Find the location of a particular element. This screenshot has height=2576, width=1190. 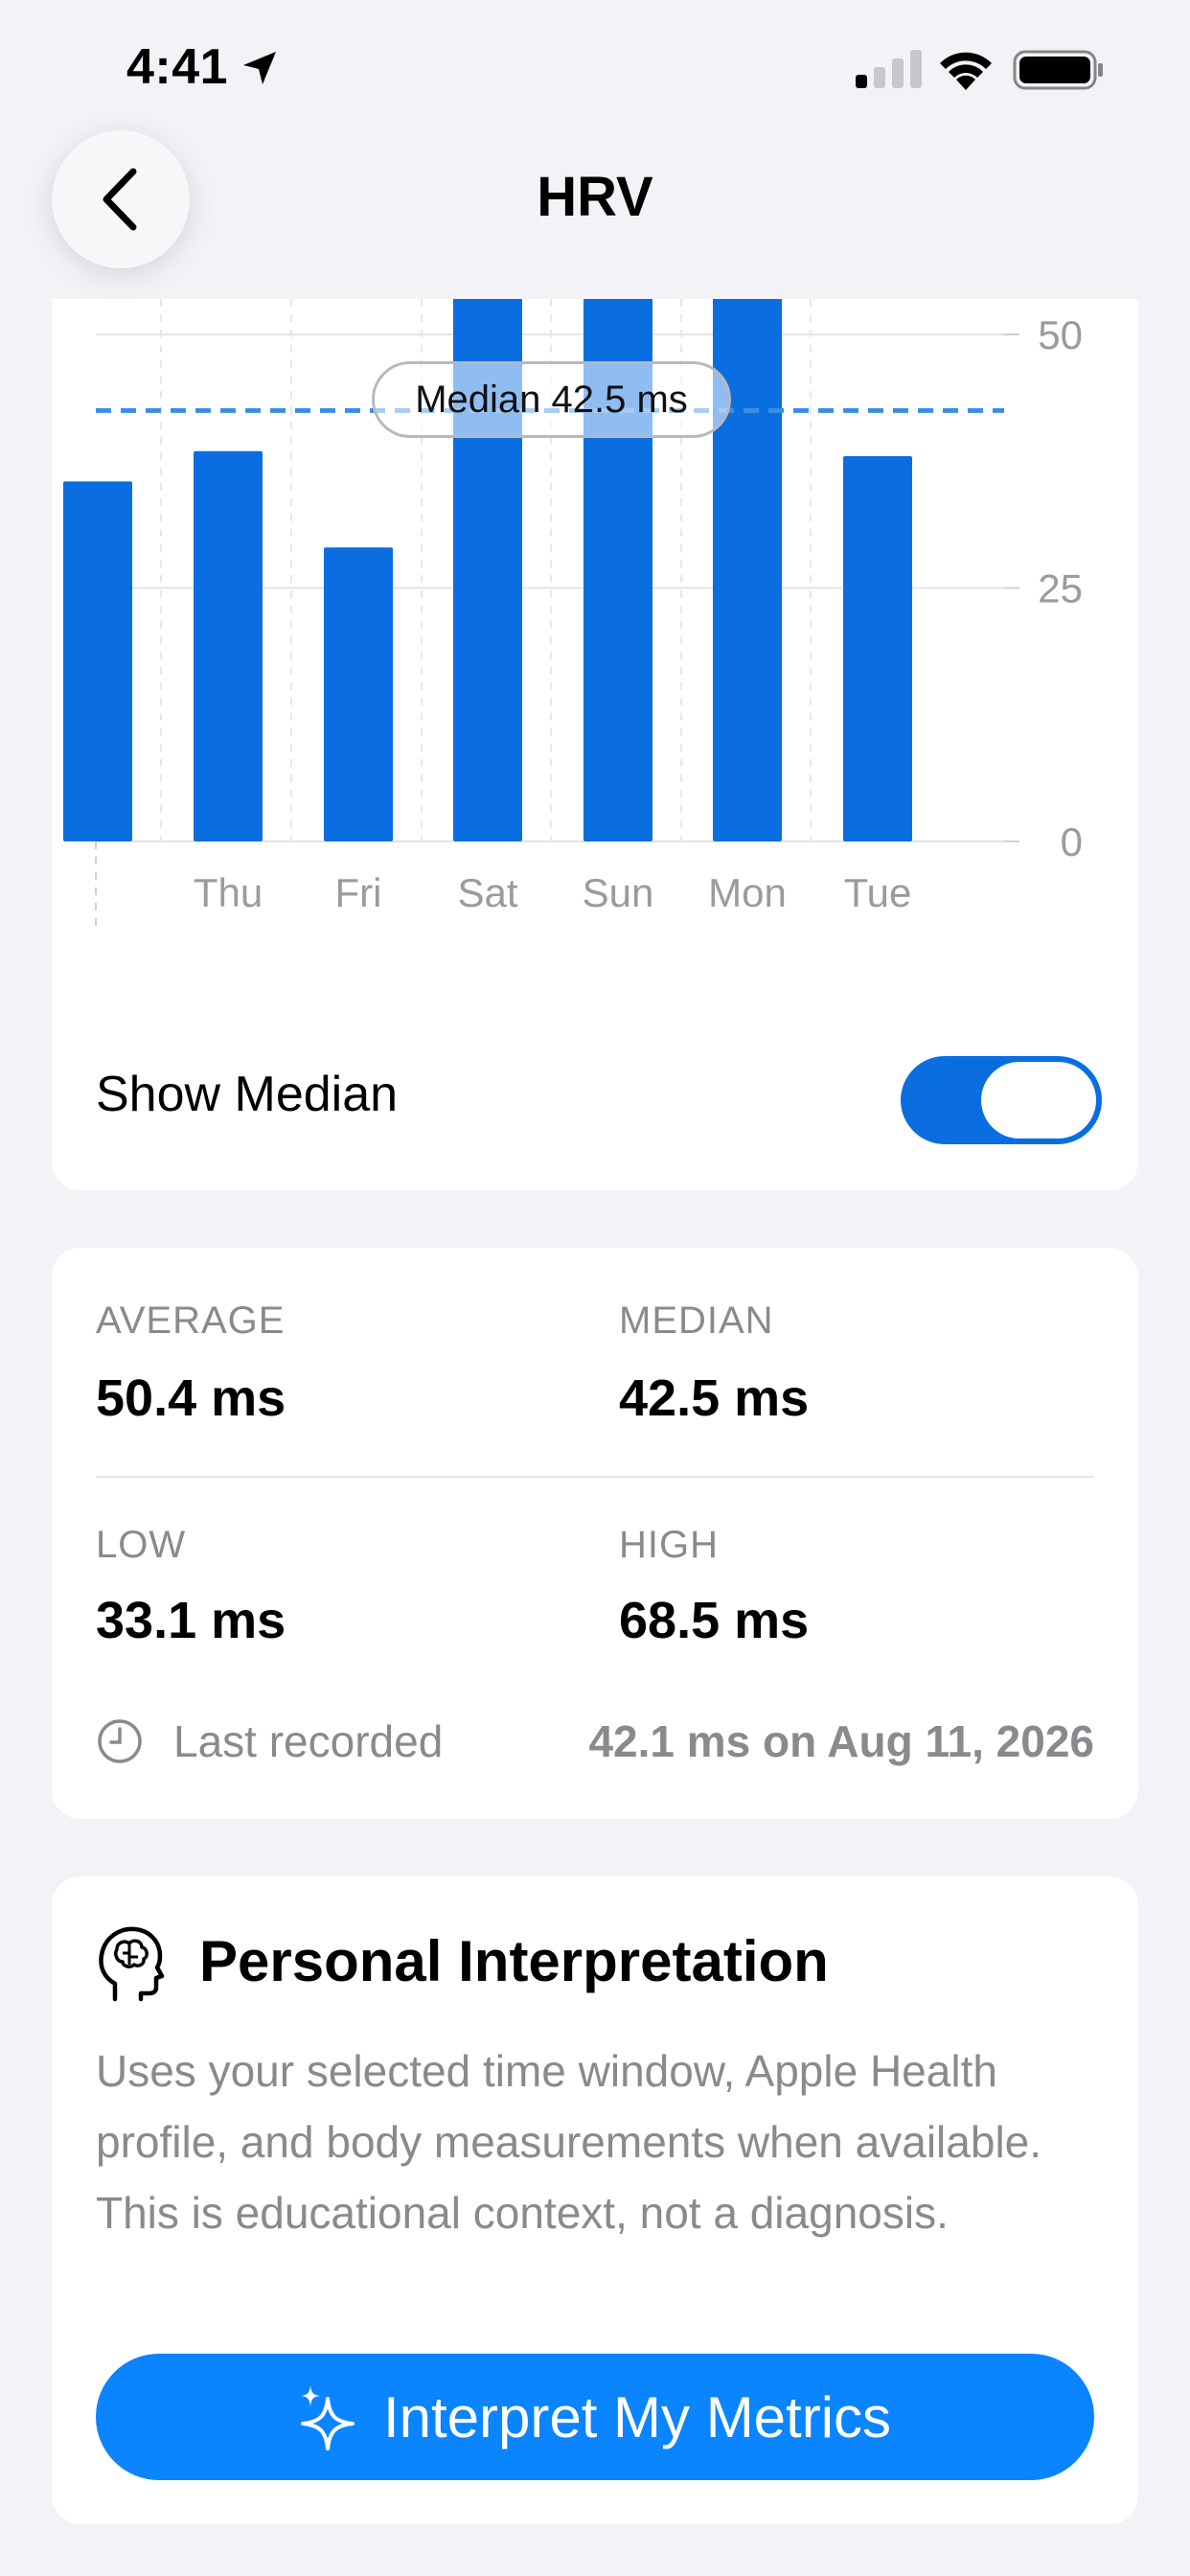

y-tick-label-25: 25 is located at coordinates (1061, 588).